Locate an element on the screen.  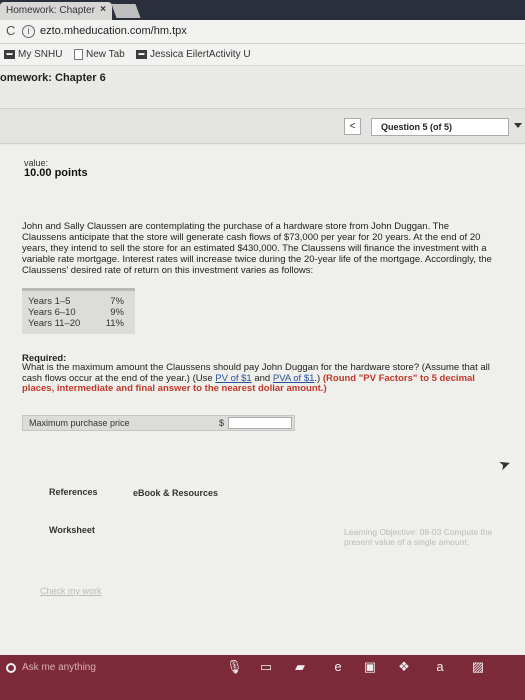
required-text-part: and is located at coordinates (262, 378).